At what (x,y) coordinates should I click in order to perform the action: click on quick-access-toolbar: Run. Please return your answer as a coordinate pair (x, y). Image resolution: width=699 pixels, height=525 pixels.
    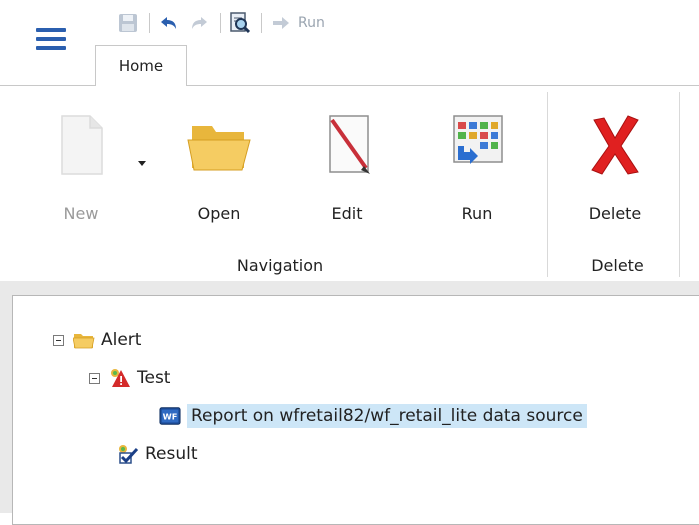
    Looking at the image, I should click on (220, 23).